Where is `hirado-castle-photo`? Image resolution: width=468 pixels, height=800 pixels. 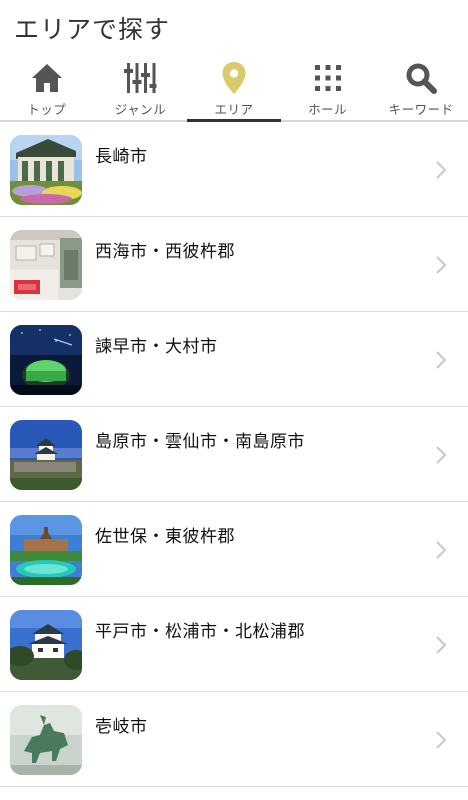
hirado-castle-photo is located at coordinates (46, 645).